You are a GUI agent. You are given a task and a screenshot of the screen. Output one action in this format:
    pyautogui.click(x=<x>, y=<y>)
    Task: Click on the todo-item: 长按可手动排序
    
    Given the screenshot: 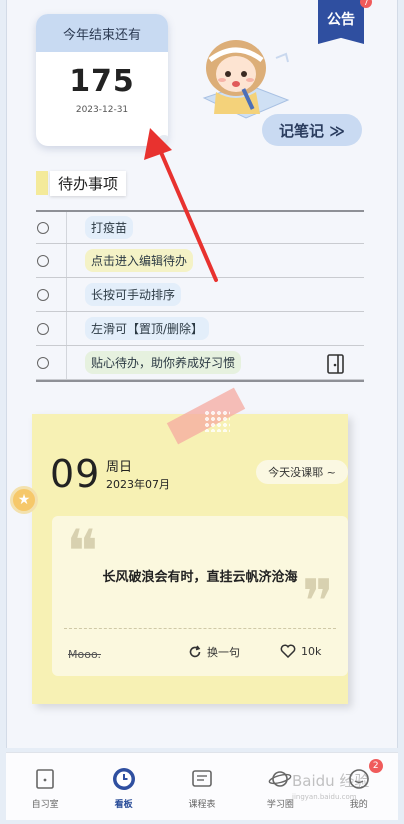 What is the action you would take?
    pyautogui.click(x=200, y=295)
    